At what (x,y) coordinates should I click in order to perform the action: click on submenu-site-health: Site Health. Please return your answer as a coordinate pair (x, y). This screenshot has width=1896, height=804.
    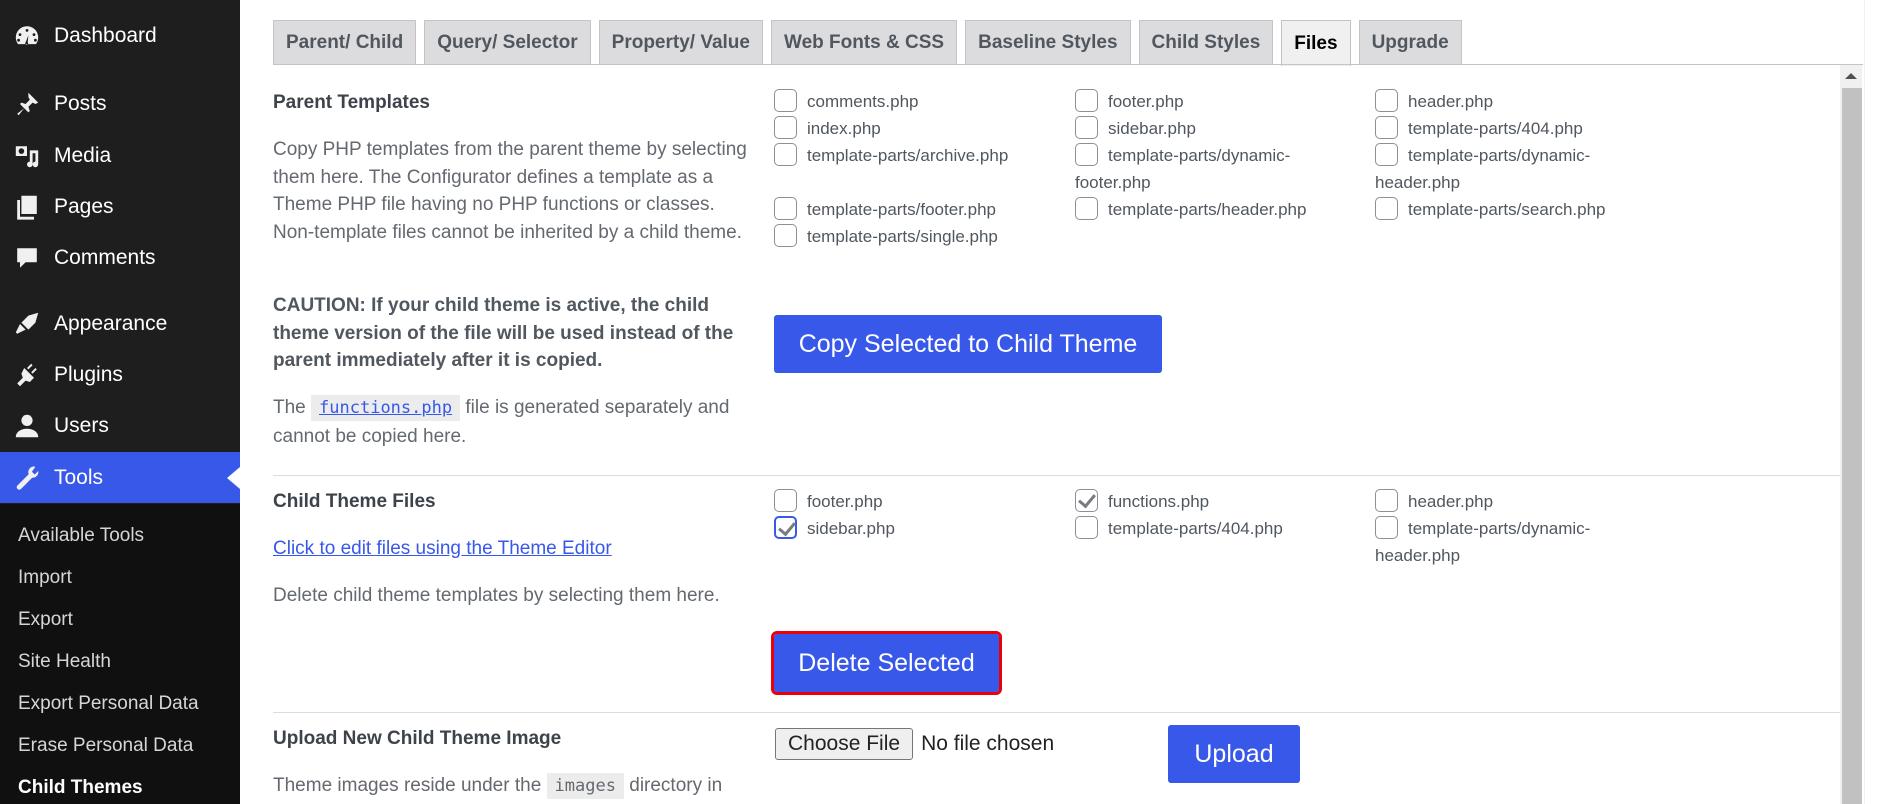
    Looking at the image, I should click on (64, 662).